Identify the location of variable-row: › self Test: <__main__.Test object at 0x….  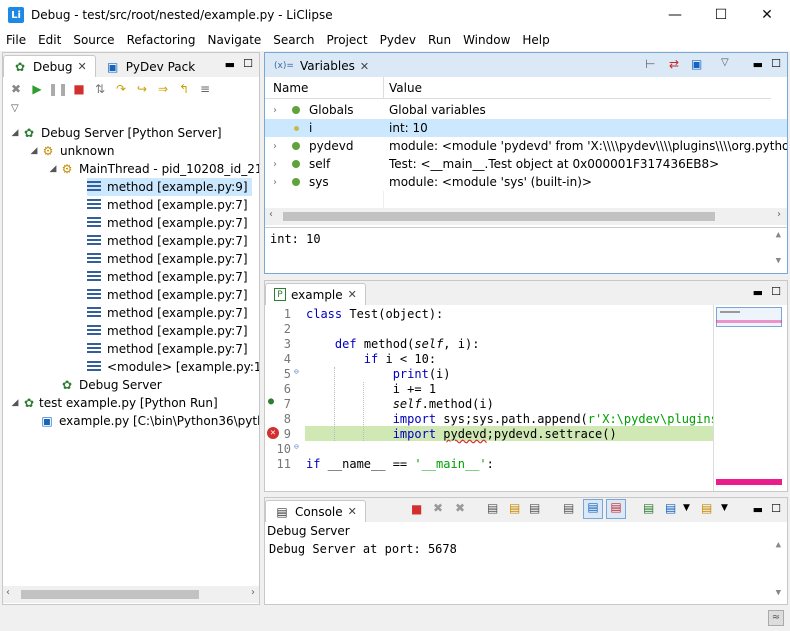
(526, 164).